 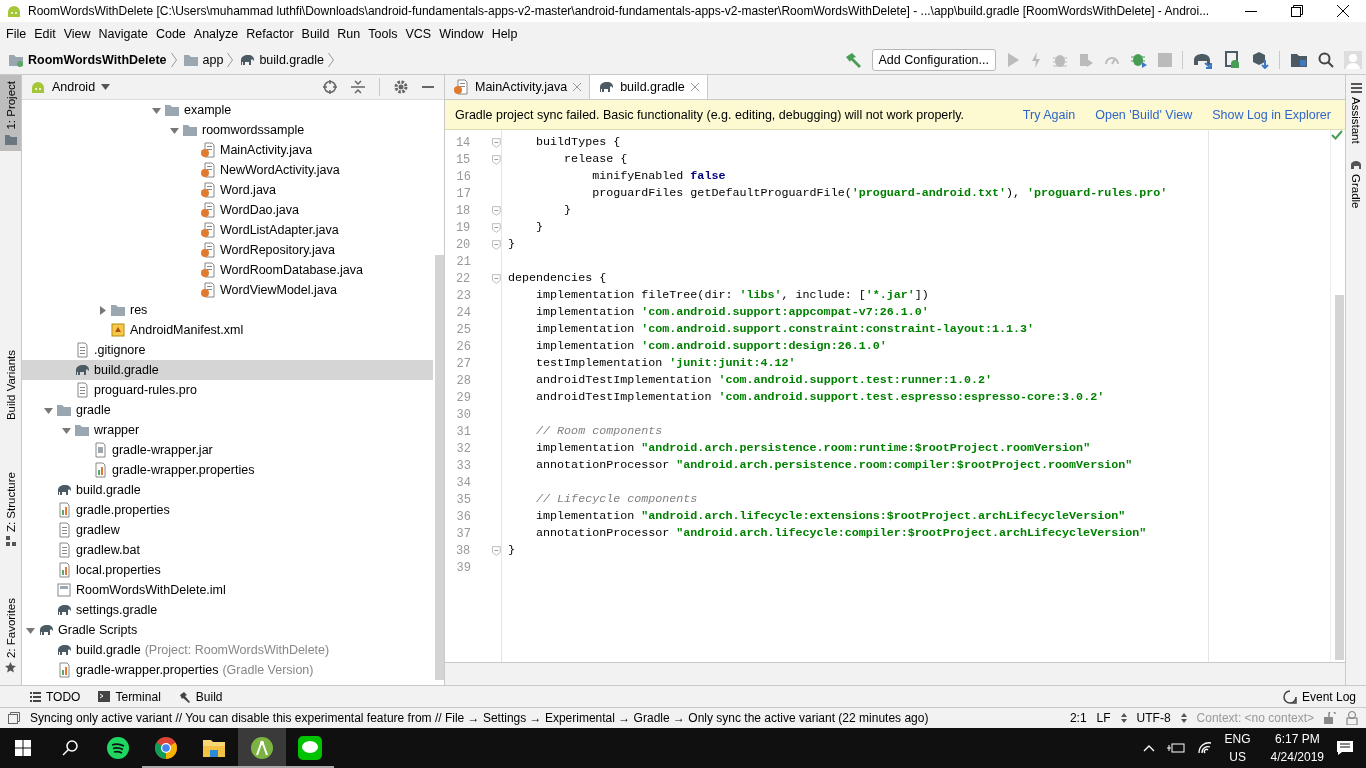 I want to click on banner-link: Open 'Build' View, so click(x=1144, y=114).